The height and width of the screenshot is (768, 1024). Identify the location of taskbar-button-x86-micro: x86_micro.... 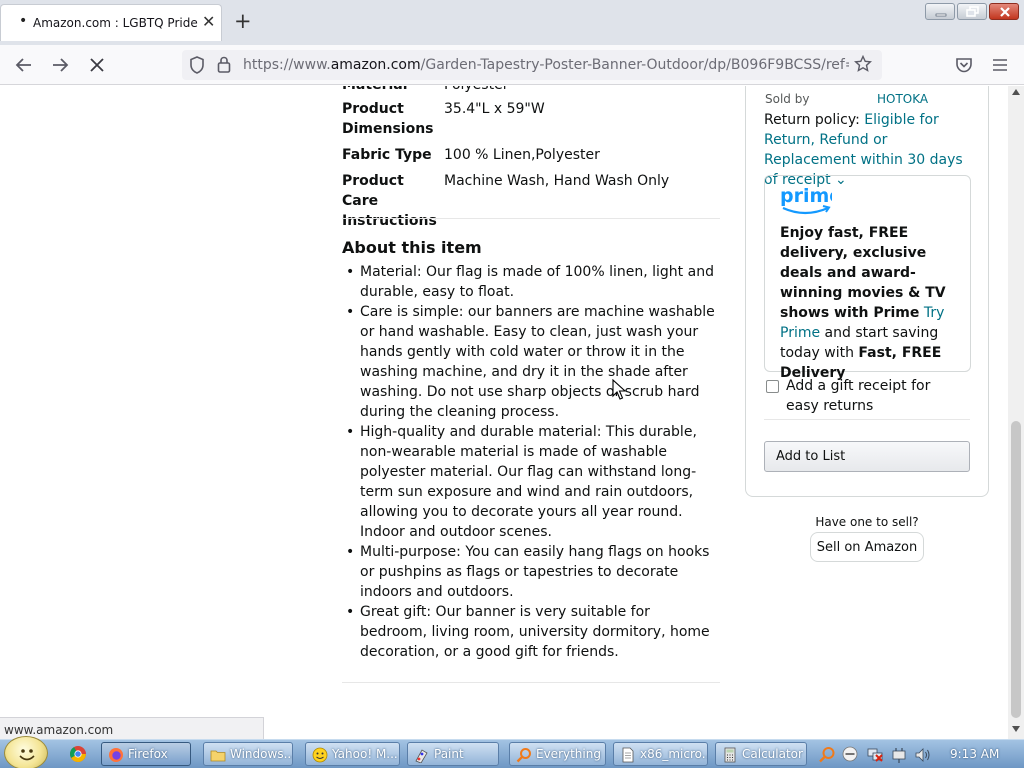
(660, 754).